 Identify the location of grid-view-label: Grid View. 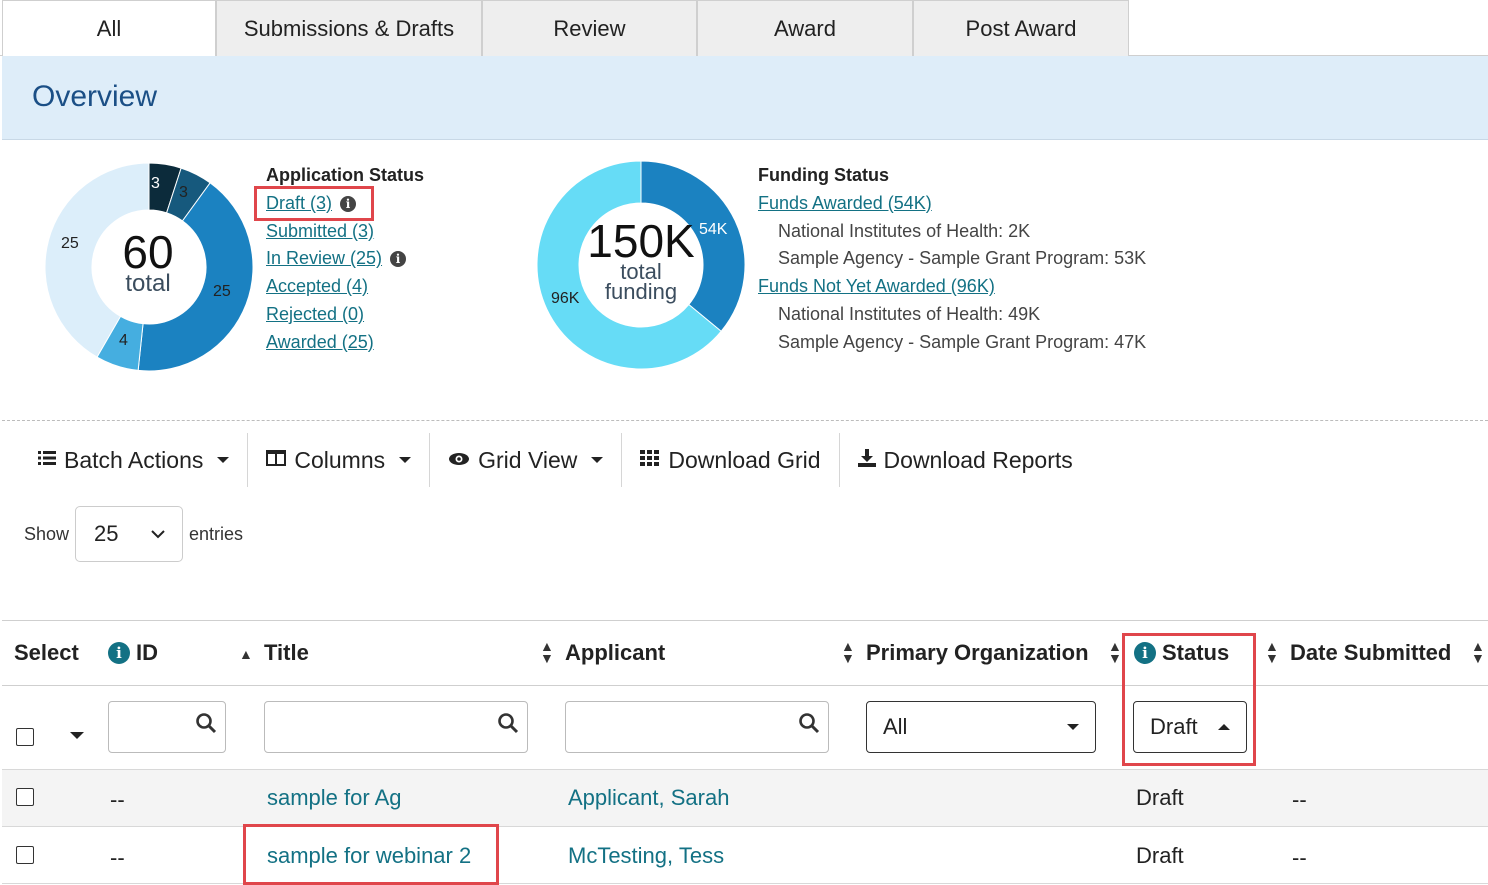
(528, 459).